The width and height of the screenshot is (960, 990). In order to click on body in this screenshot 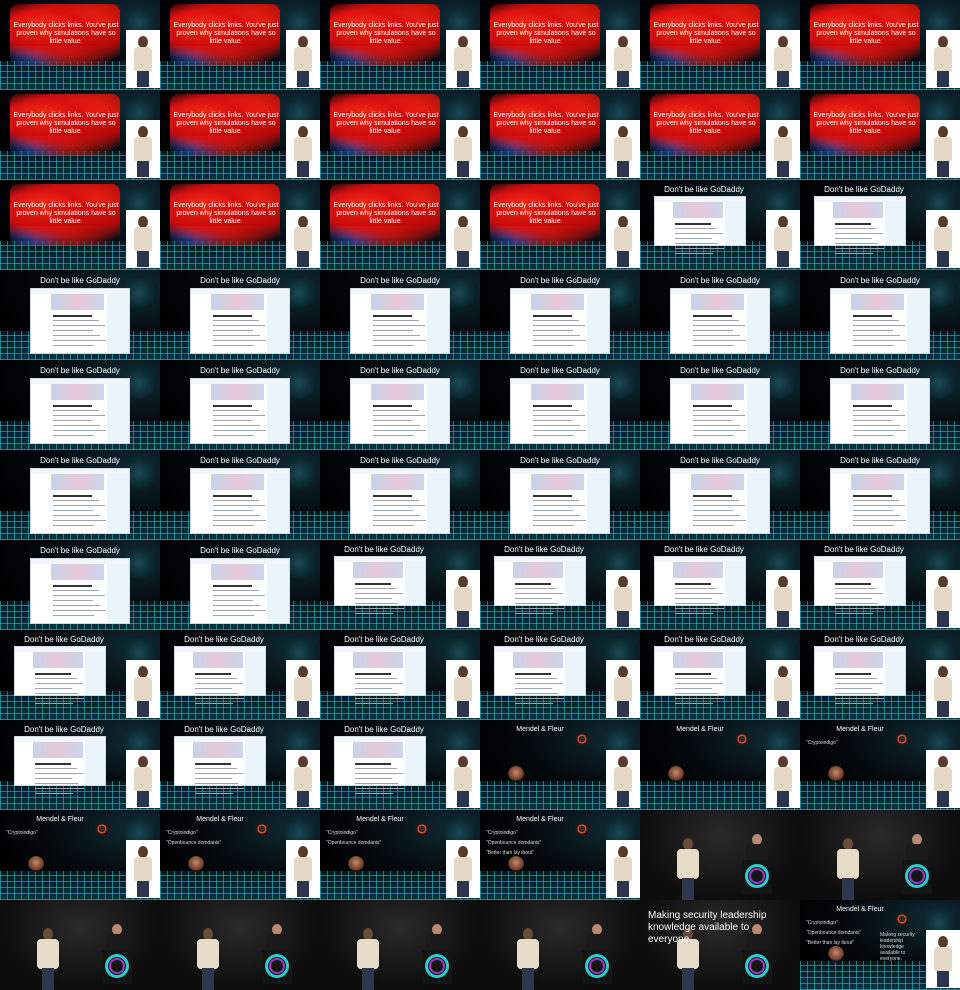, I will do `click(368, 954)`.